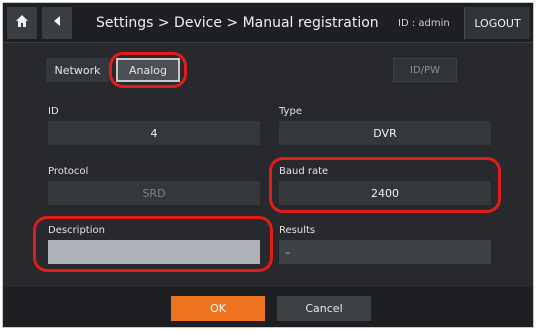 The height and width of the screenshot is (331, 538). What do you see at coordinates (154, 133) in the screenshot?
I see `id-field: 4` at bounding box center [154, 133].